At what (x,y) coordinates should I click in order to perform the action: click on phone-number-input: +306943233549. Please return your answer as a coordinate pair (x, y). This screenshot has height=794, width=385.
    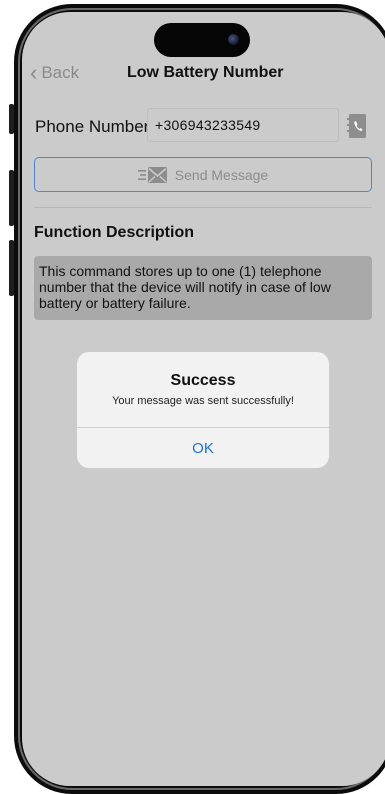
    Looking at the image, I should click on (243, 125).